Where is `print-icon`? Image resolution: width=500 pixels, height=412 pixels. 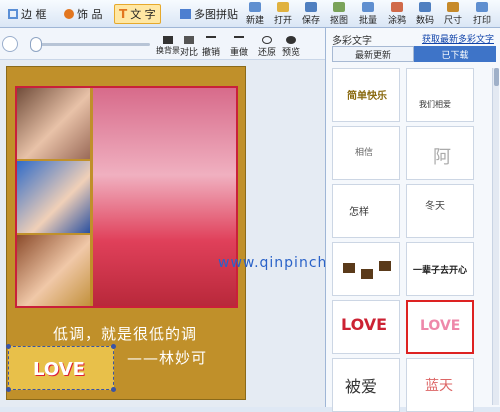 print-icon is located at coordinates (482, 7).